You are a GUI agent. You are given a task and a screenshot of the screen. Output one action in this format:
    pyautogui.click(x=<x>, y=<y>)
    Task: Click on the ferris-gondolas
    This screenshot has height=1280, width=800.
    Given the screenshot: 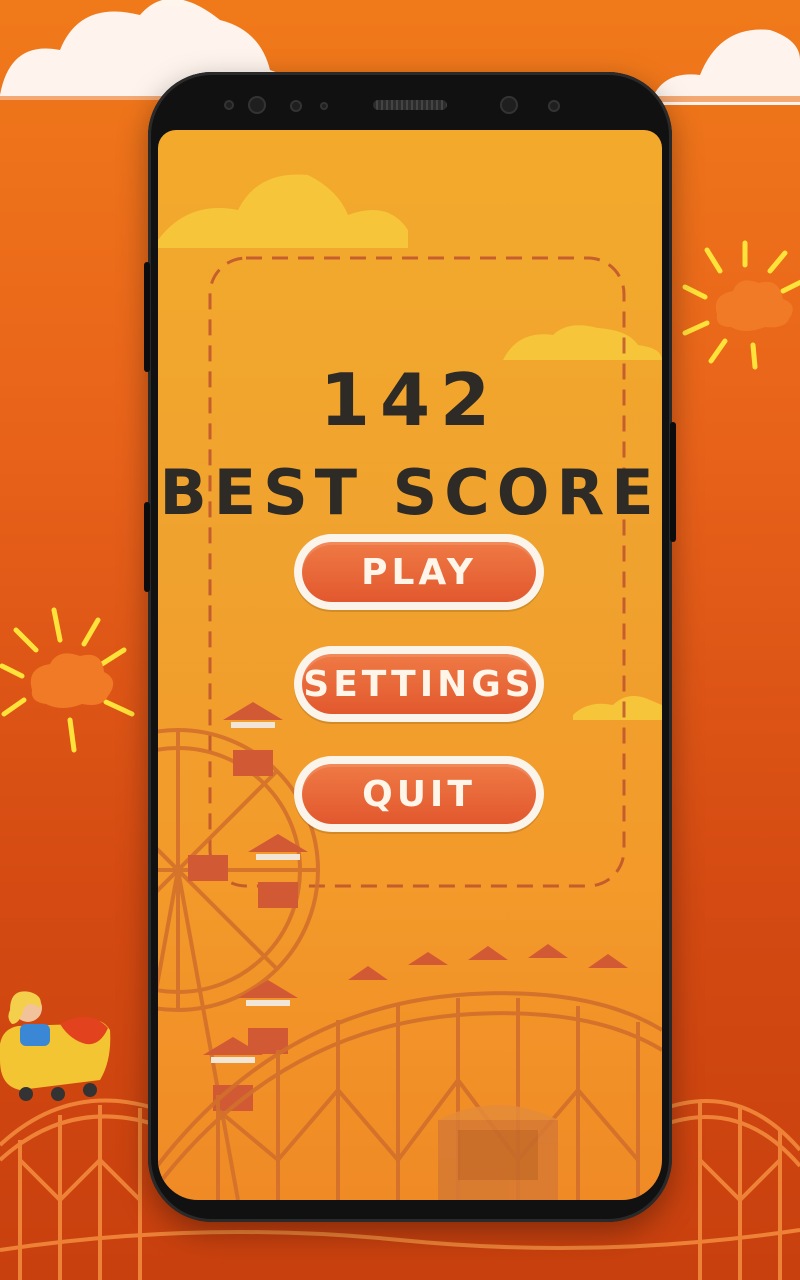 What is the action you would take?
    pyautogui.click(x=248, y=906)
    